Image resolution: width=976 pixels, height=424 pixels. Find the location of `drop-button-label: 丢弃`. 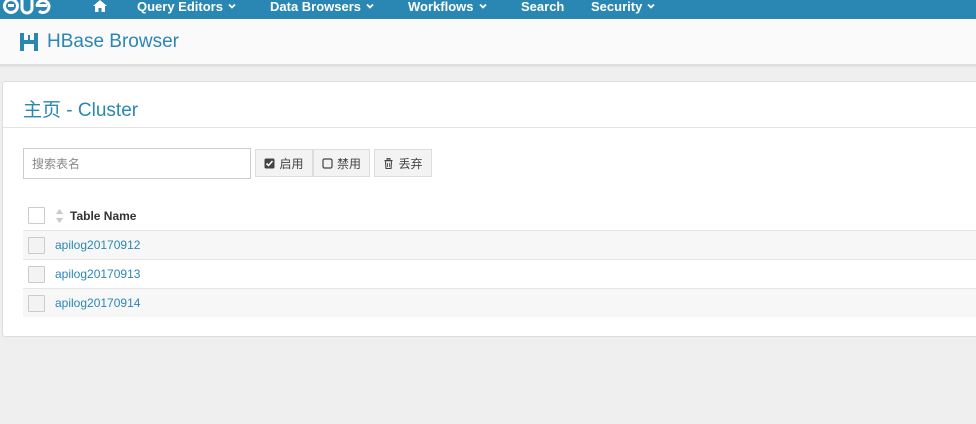

drop-button-label: 丢弃 is located at coordinates (410, 163).